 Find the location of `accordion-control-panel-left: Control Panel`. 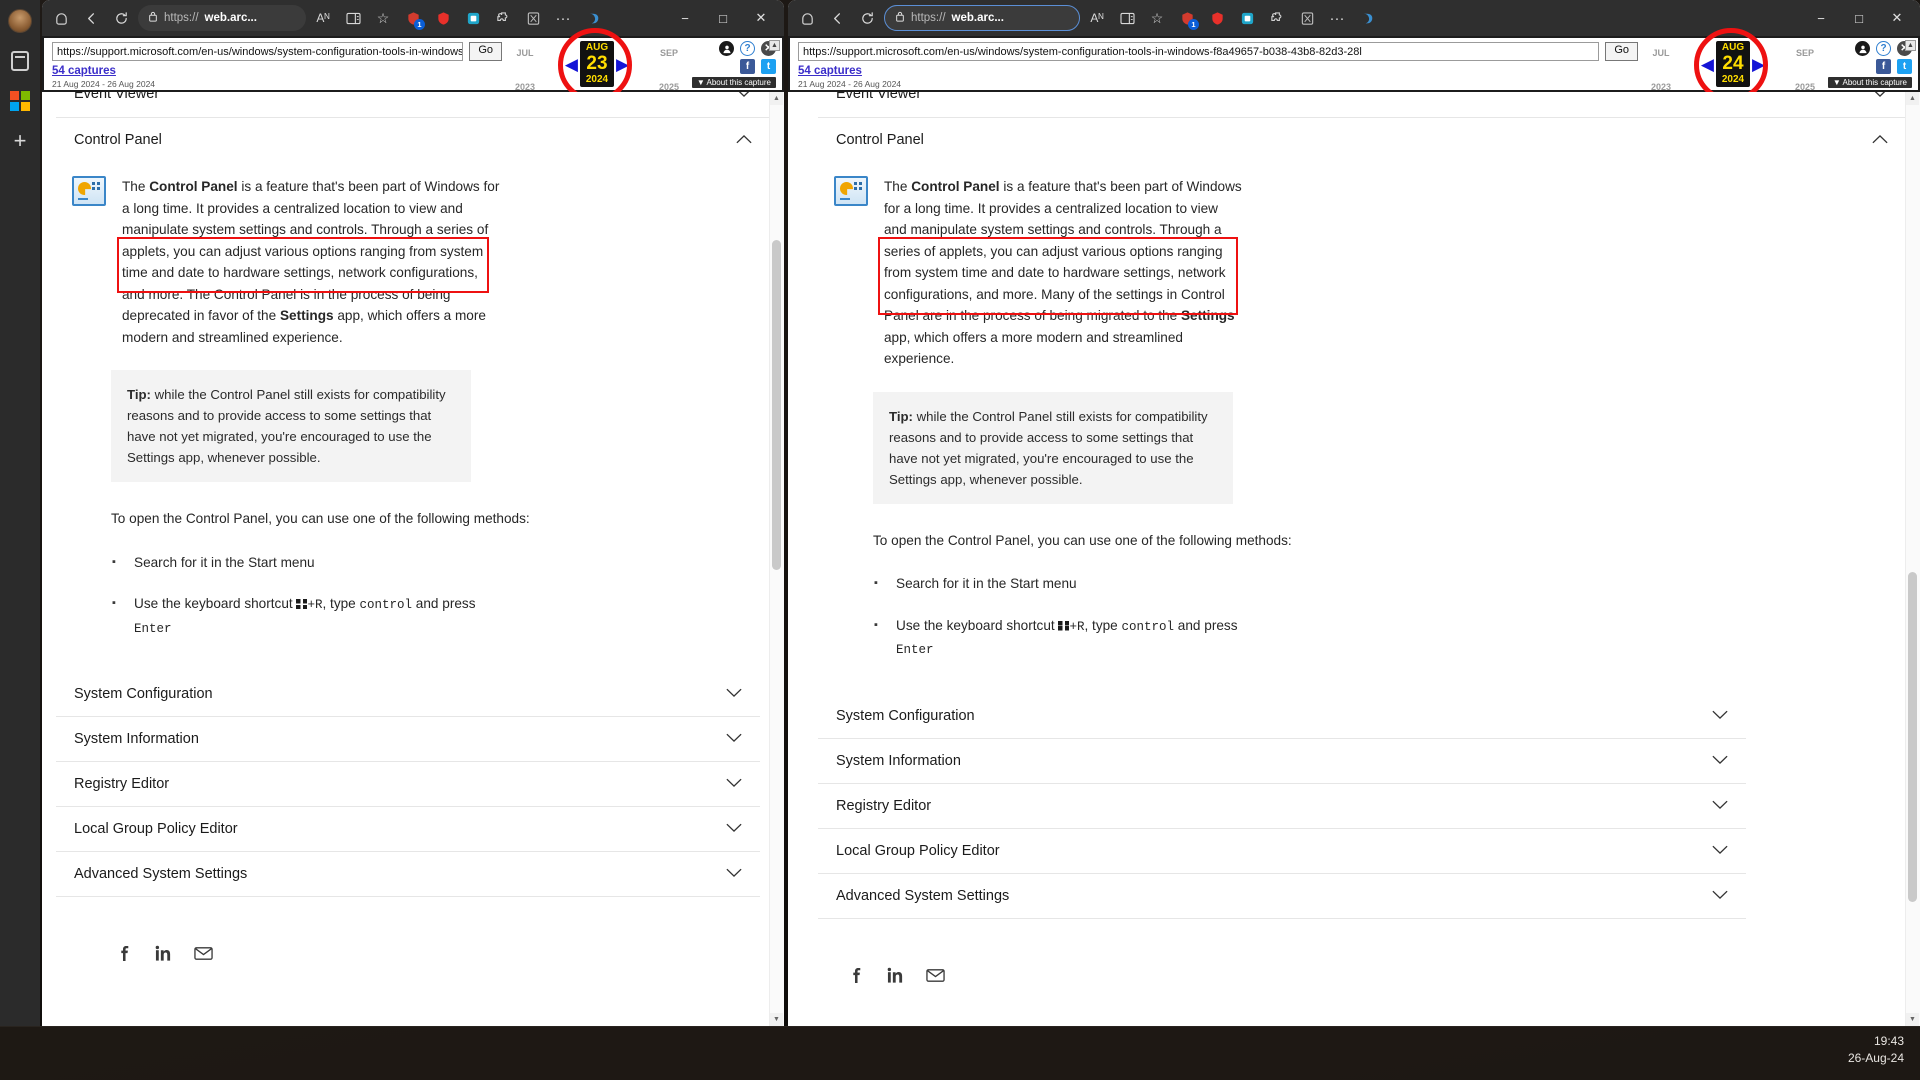

accordion-control-panel-left: Control Panel is located at coordinates (413, 140).